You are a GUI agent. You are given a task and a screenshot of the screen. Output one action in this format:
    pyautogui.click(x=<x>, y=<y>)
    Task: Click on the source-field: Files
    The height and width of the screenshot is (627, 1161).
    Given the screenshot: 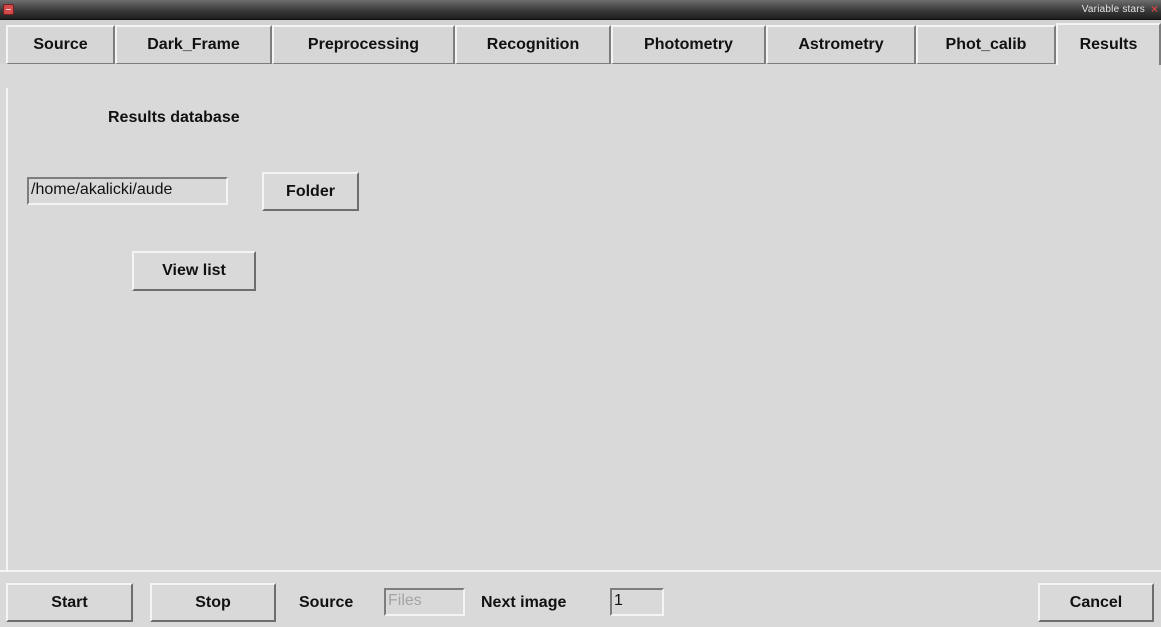 What is the action you would take?
    pyautogui.click(x=424, y=602)
    